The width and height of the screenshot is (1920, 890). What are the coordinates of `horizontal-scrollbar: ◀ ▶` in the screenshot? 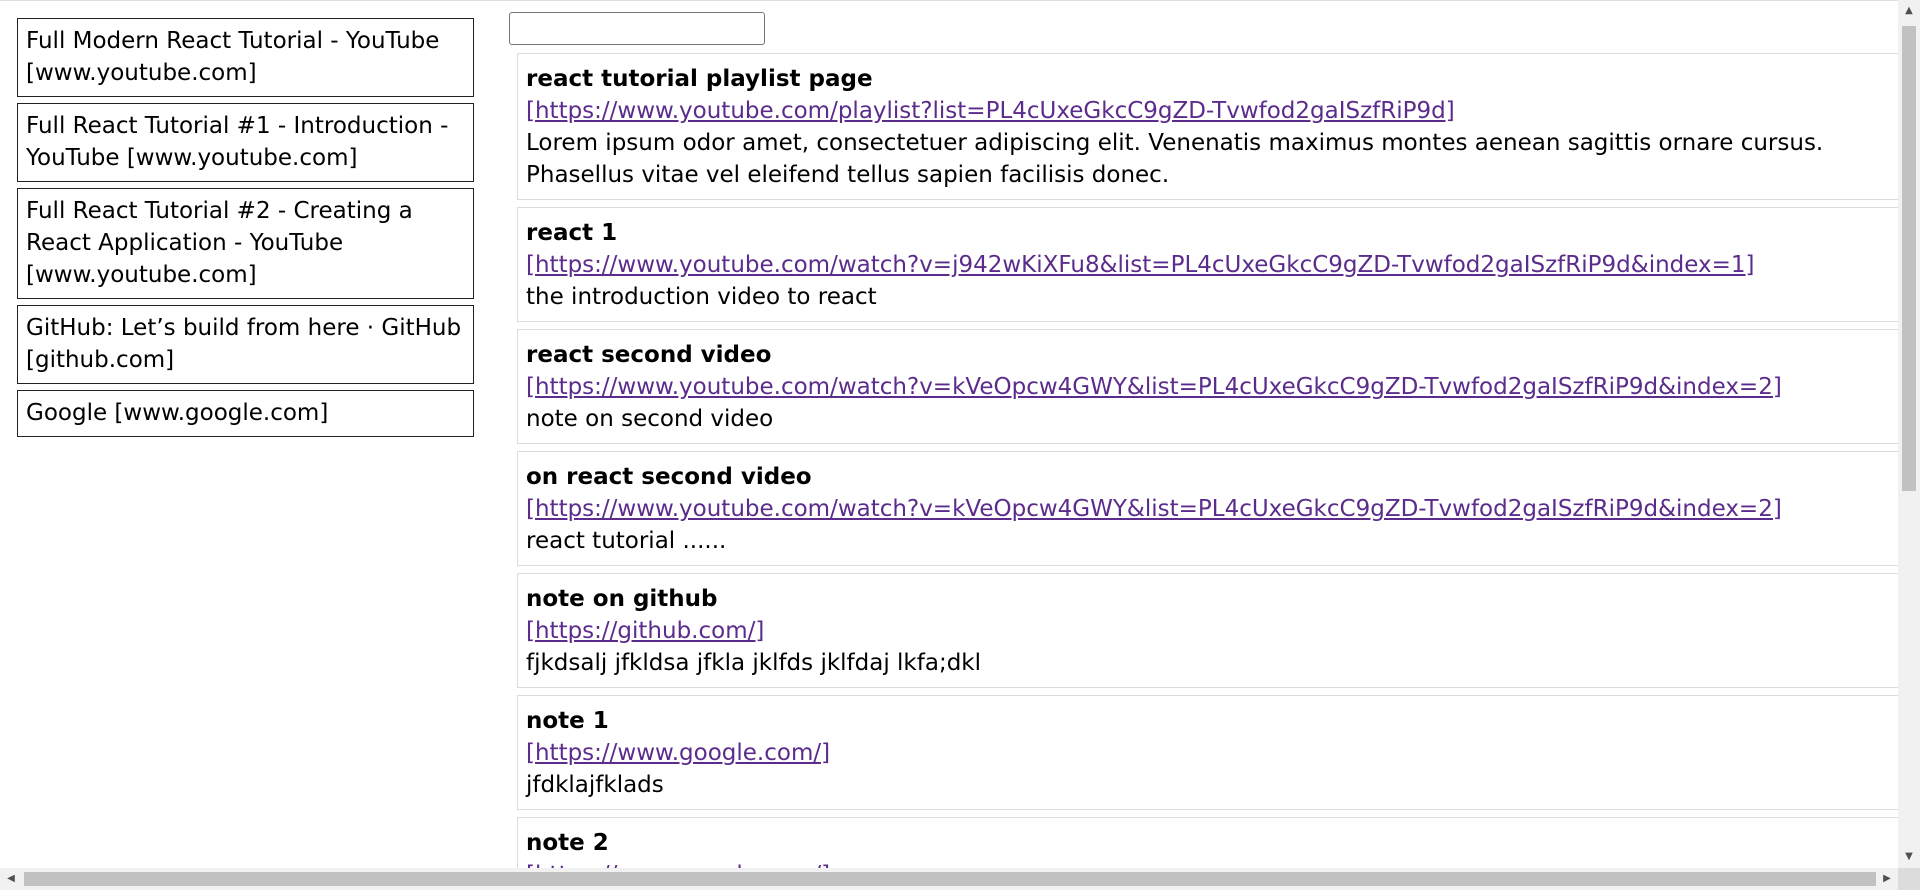 It's located at (949, 879).